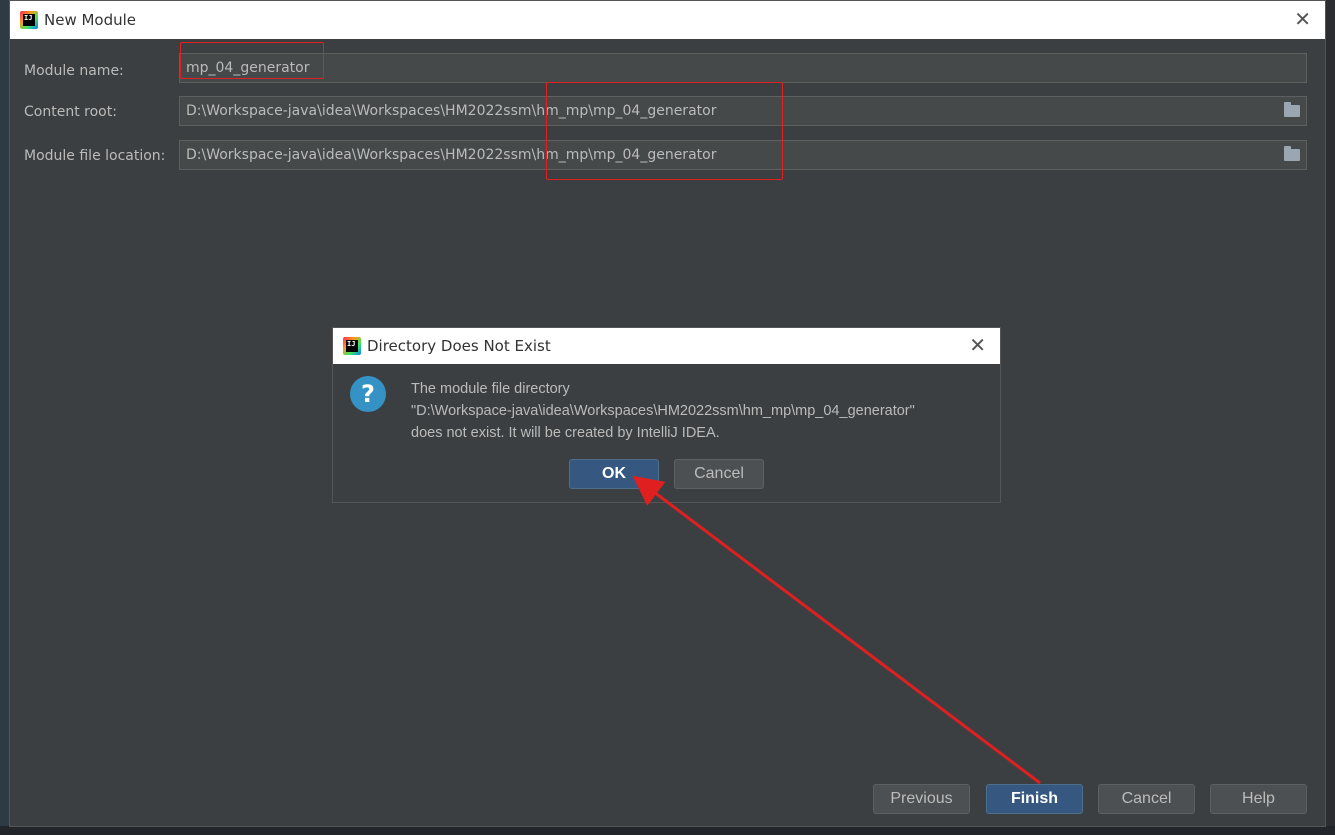 This screenshot has width=1335, height=835. I want to click on question-icon: ?, so click(368, 394).